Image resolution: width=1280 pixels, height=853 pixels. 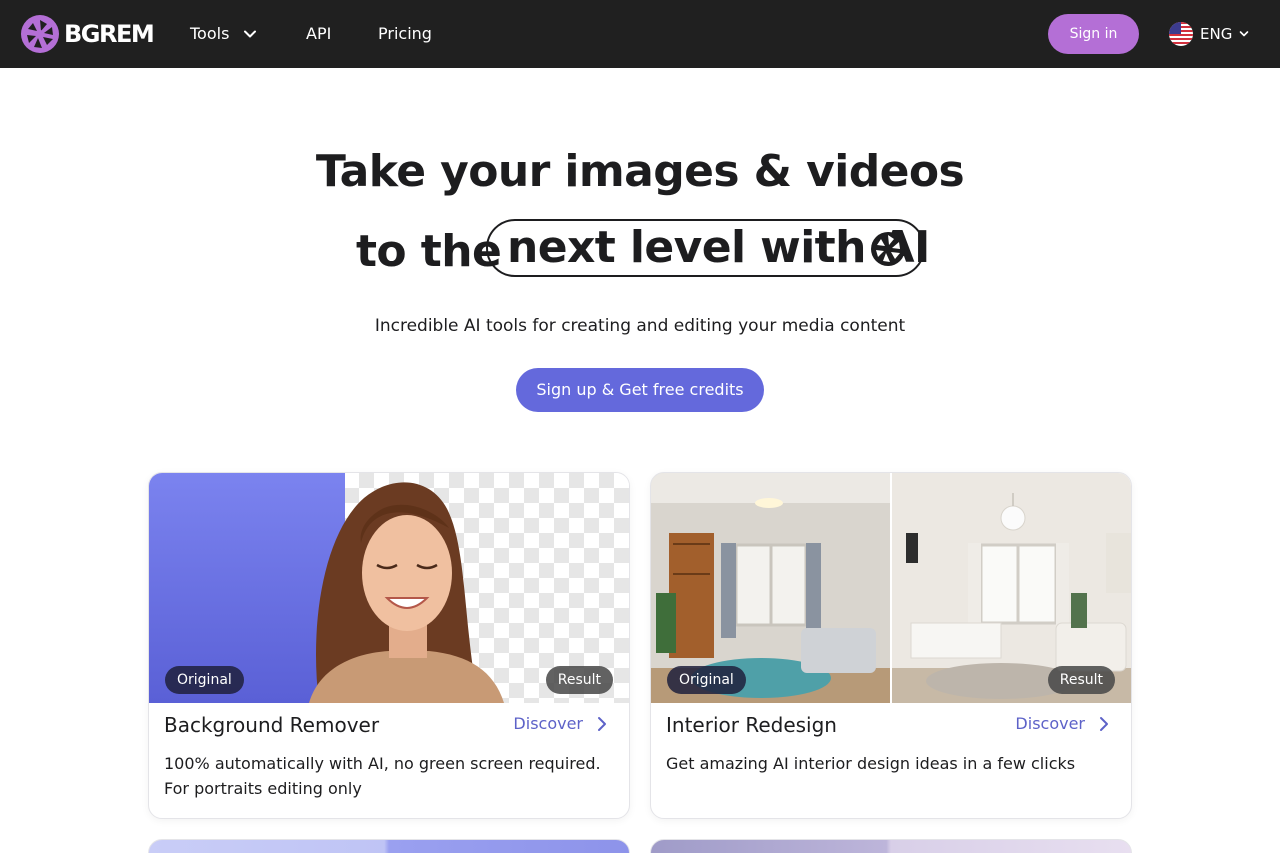 I want to click on language-selector: ENG, so click(x=1209, y=34).